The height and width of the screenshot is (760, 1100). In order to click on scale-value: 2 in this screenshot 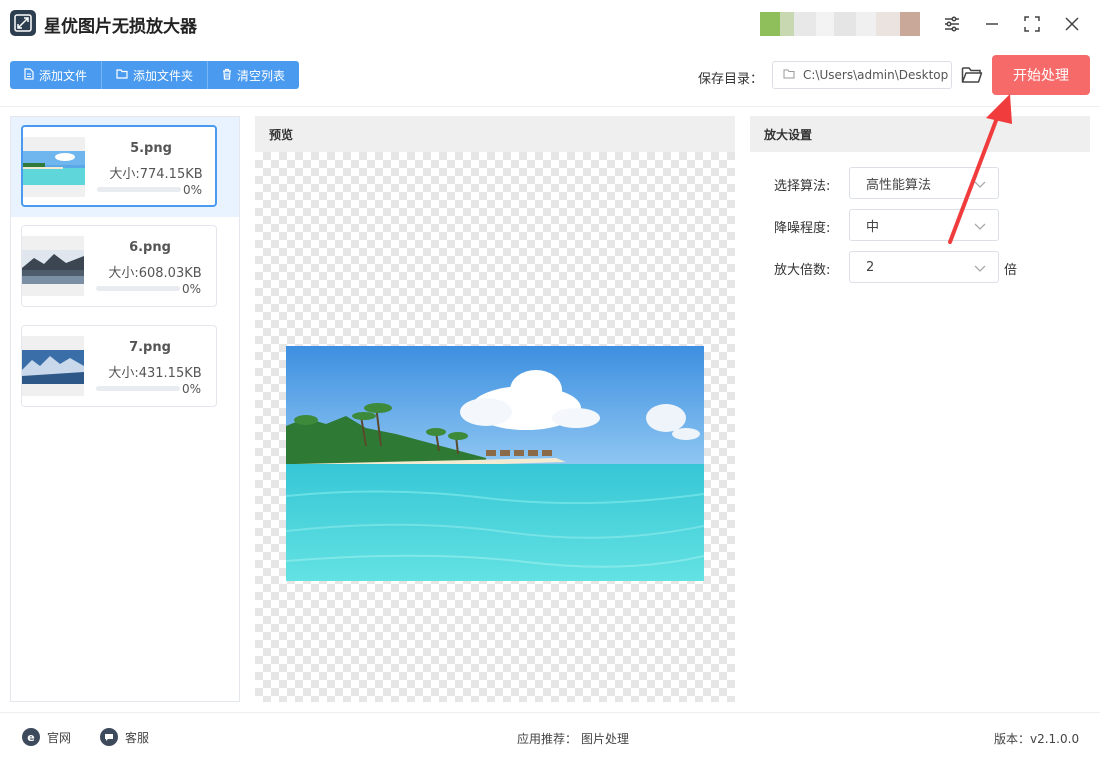, I will do `click(870, 267)`.